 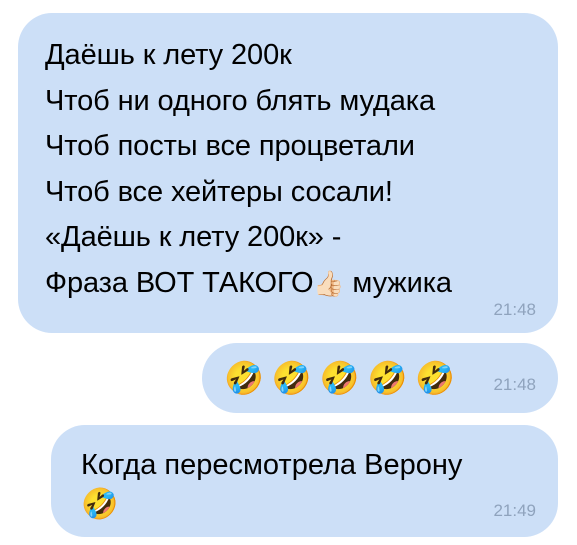 I want to click on laughing-emoji-icons: 🤣🤣🤣🤣🤣, so click(x=344, y=378).